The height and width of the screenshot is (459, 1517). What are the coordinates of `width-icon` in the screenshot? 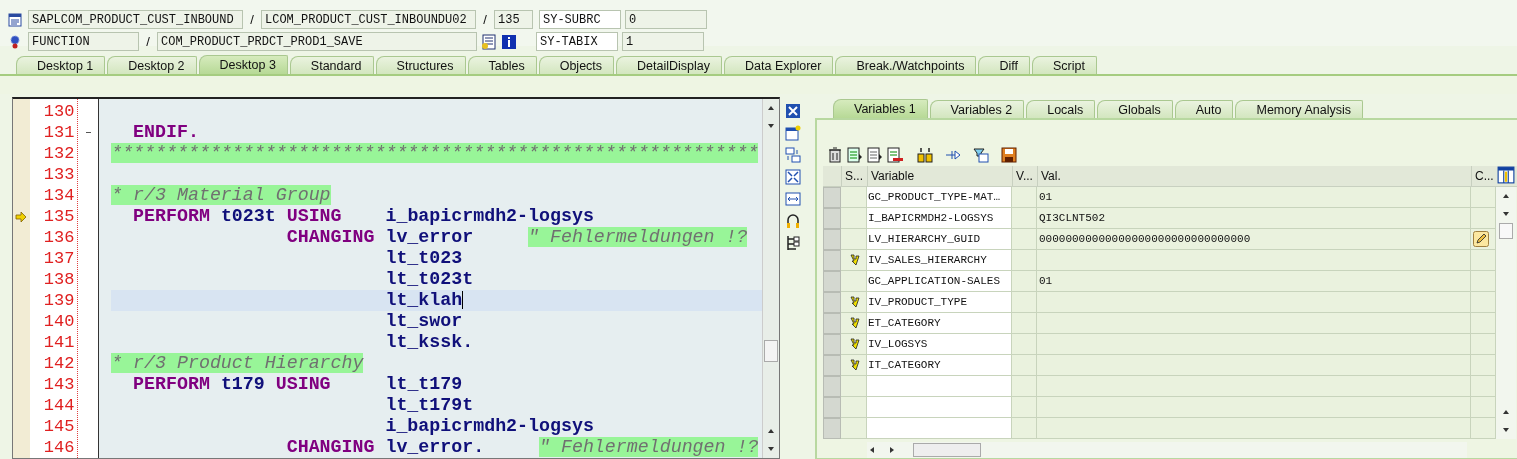 It's located at (793, 199).